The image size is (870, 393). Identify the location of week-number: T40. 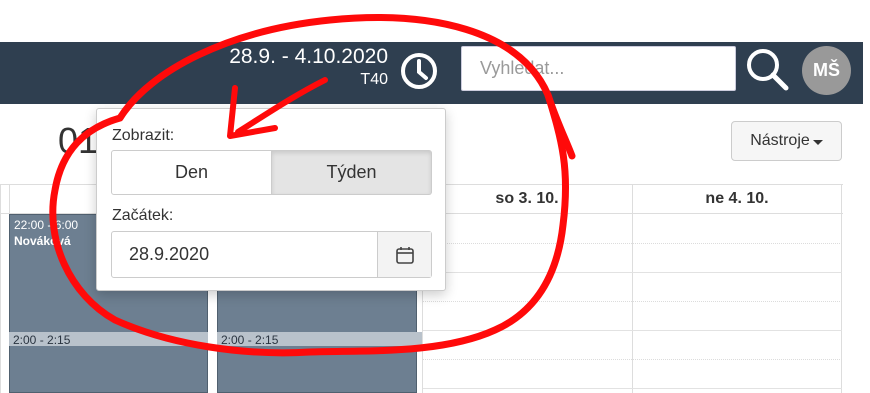
(374, 79).